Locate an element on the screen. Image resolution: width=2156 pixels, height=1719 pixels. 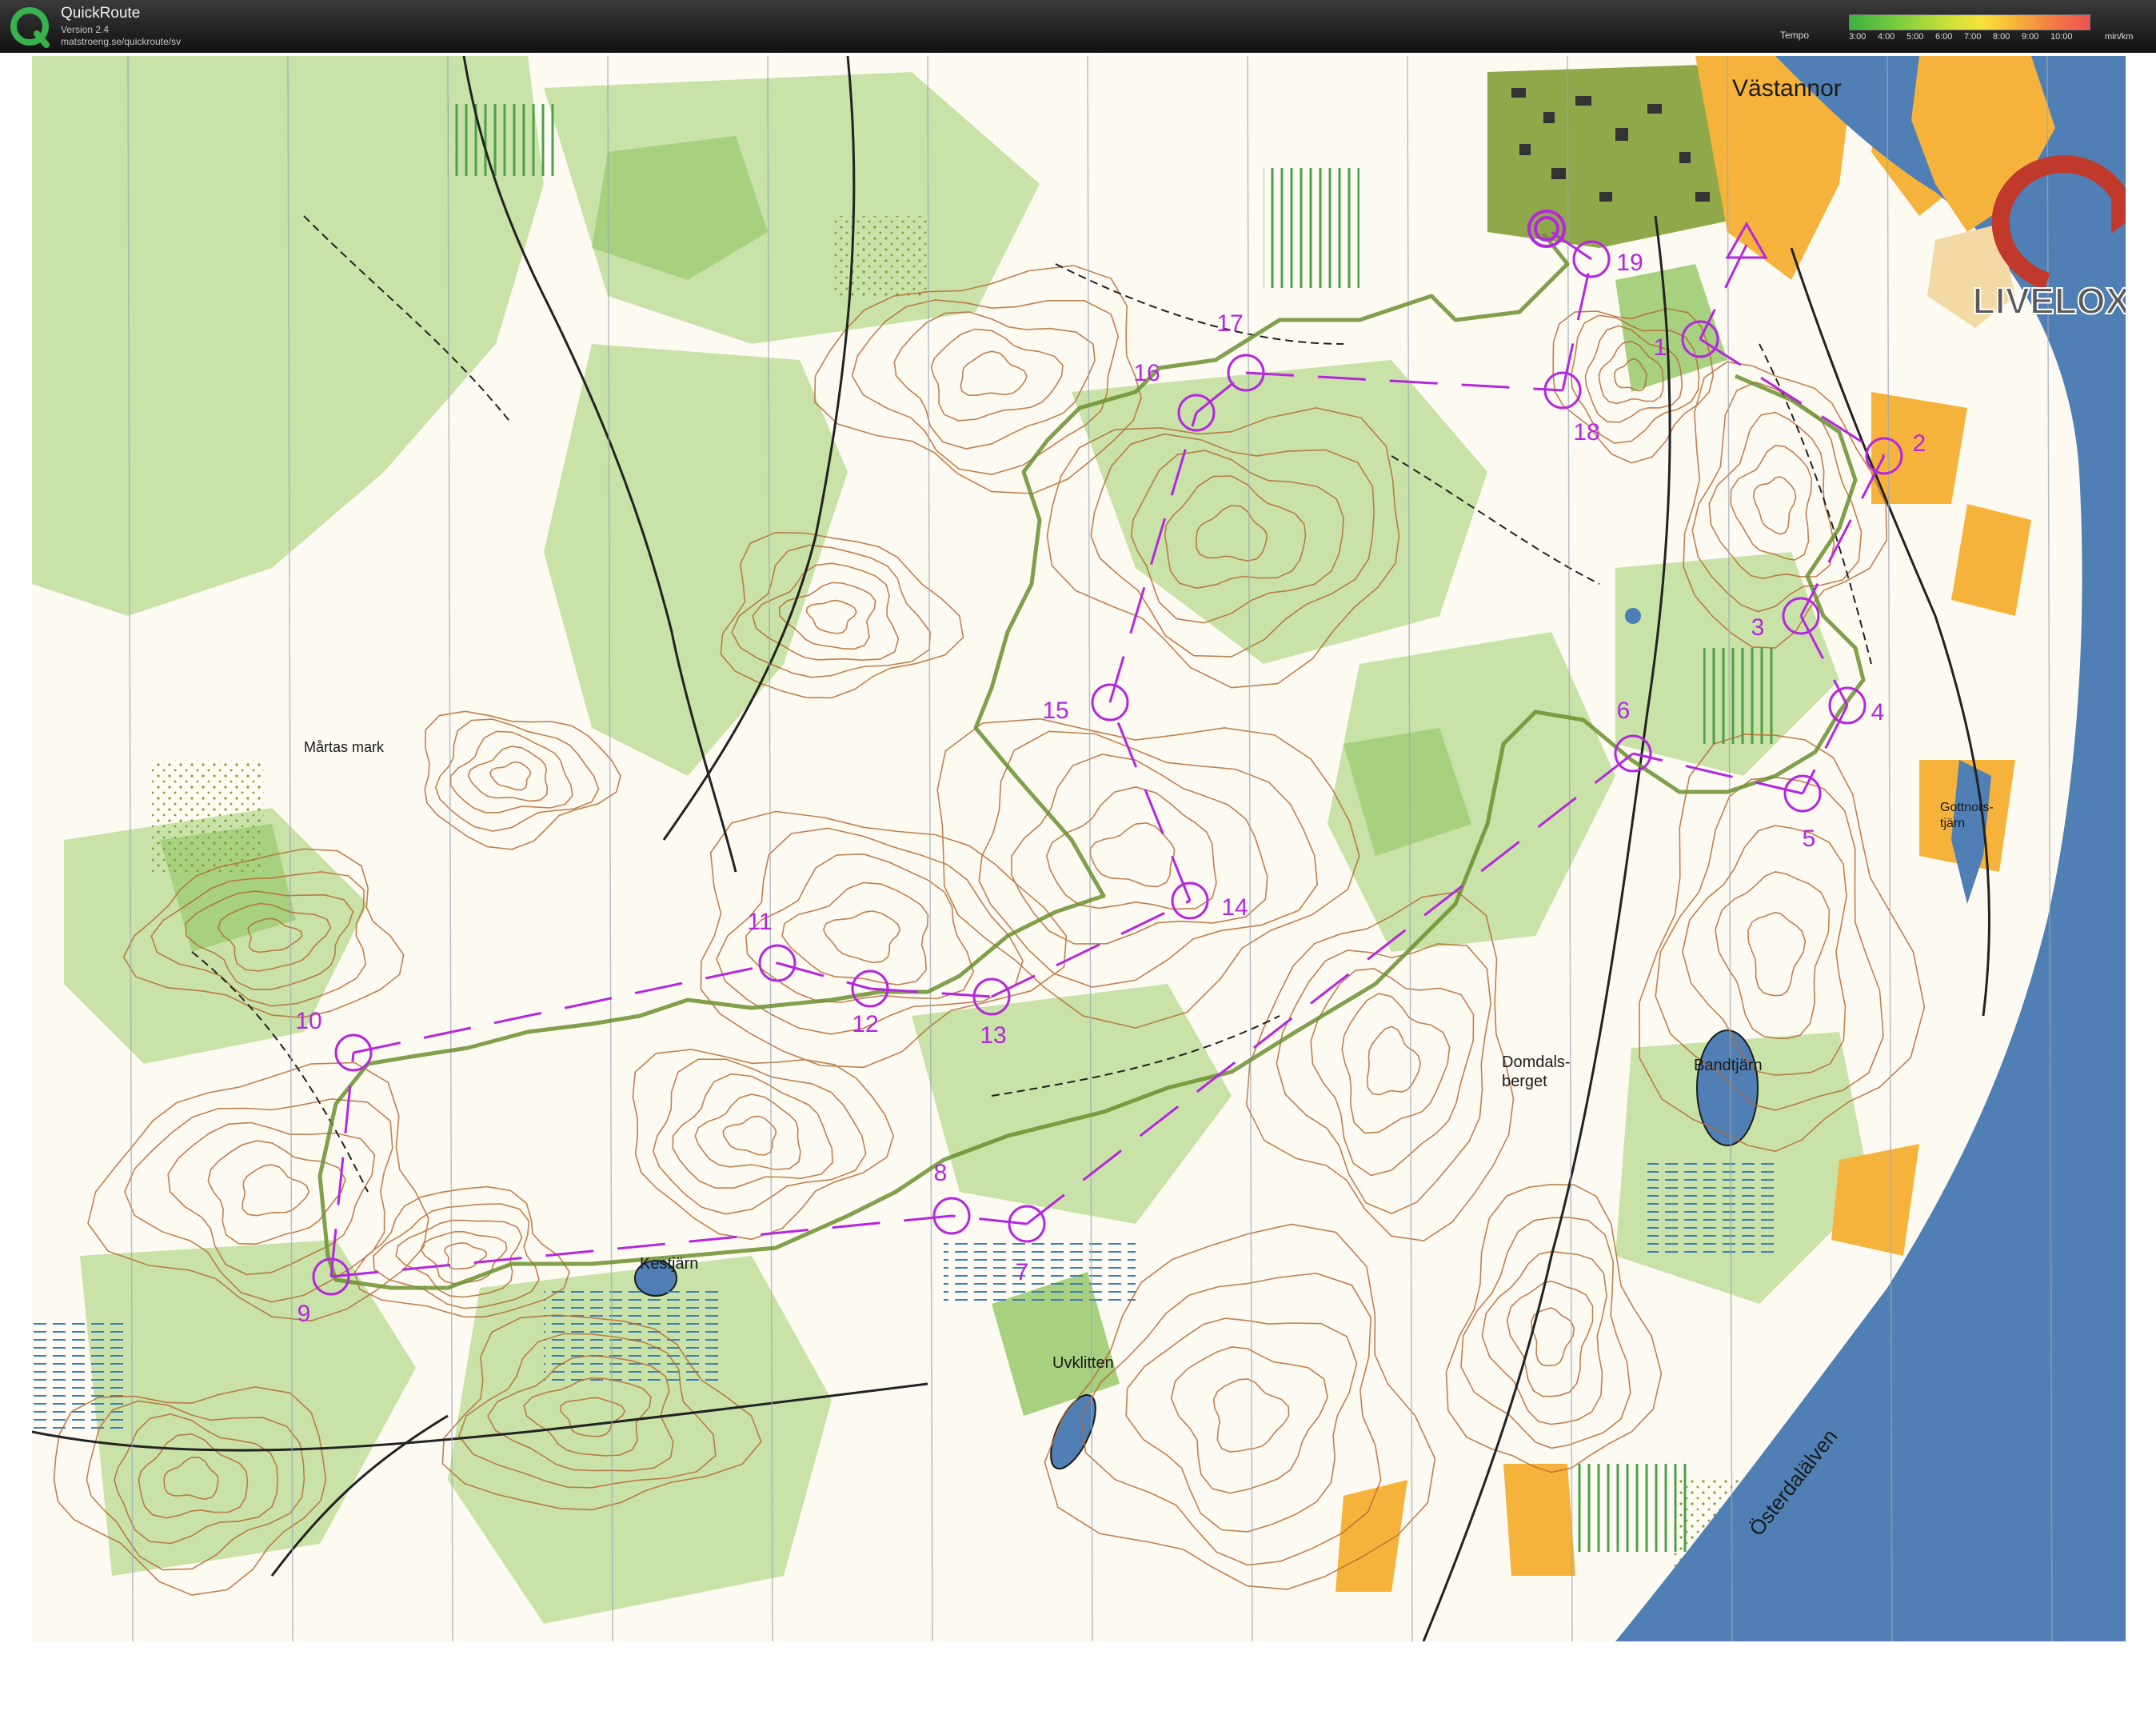
control-number: 10 is located at coordinates (308, 1021).